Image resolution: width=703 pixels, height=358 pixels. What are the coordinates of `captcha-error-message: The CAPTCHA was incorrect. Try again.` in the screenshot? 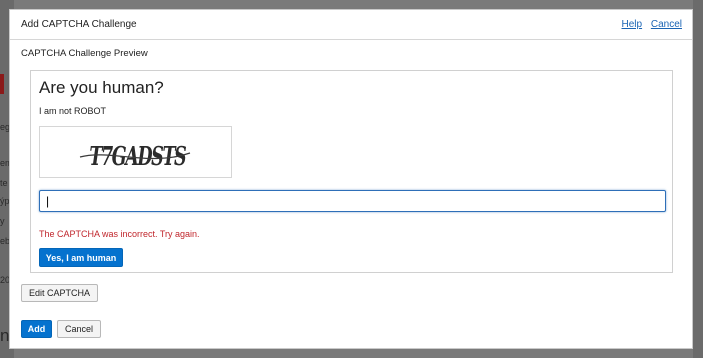 It's located at (119, 234).